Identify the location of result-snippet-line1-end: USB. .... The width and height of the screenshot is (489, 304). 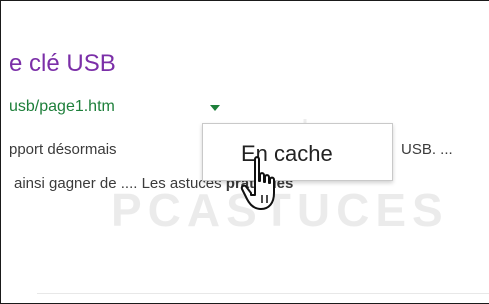
(427, 149).